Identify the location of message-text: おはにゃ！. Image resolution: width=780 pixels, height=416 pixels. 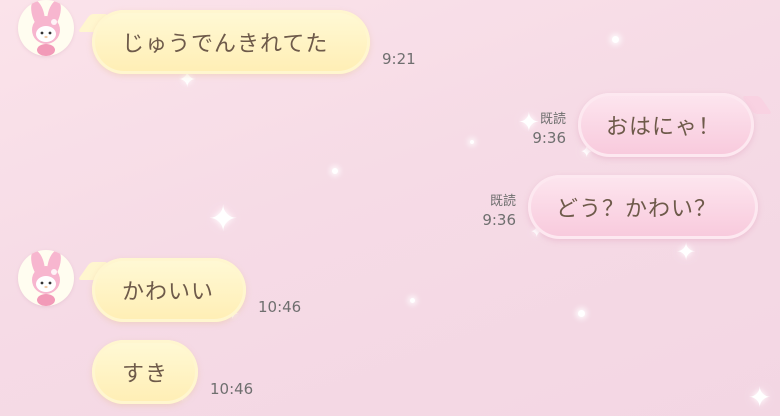
(664, 127).